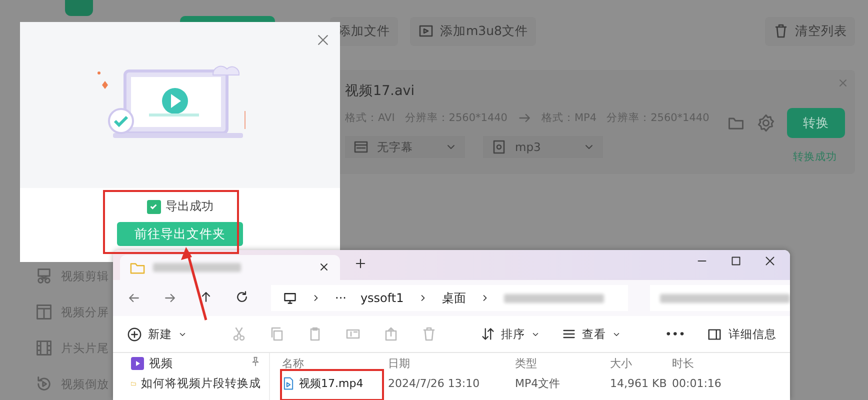 This screenshot has width=868, height=400. What do you see at coordinates (454, 298) in the screenshot?
I see `path-segment: 桌面` at bounding box center [454, 298].